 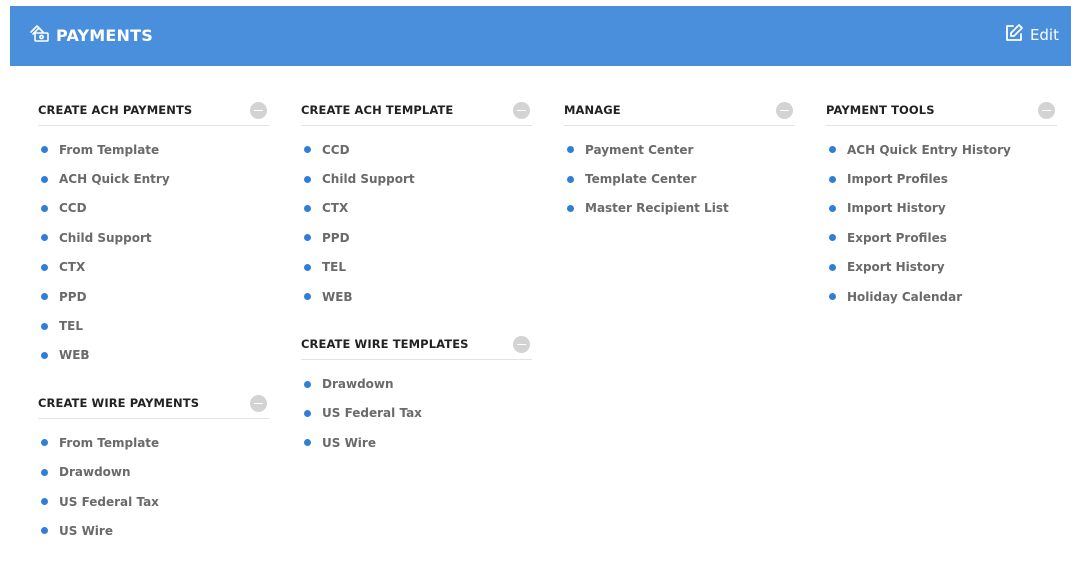 I want to click on nav-link-item: Export Profiles, so click(x=941, y=237).